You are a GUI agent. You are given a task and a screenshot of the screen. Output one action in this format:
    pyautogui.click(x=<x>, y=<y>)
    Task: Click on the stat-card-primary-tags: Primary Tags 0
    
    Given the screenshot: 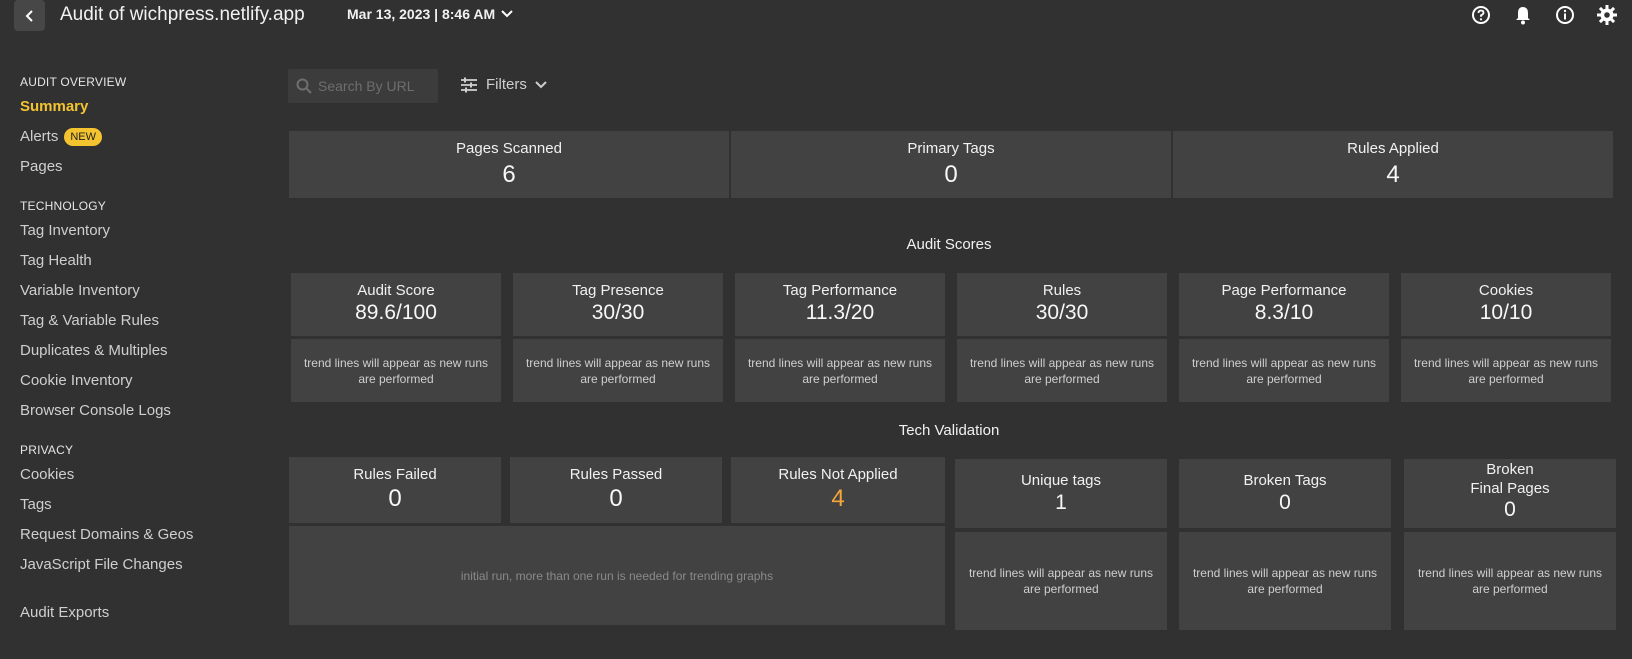 What is the action you would take?
    pyautogui.click(x=951, y=164)
    